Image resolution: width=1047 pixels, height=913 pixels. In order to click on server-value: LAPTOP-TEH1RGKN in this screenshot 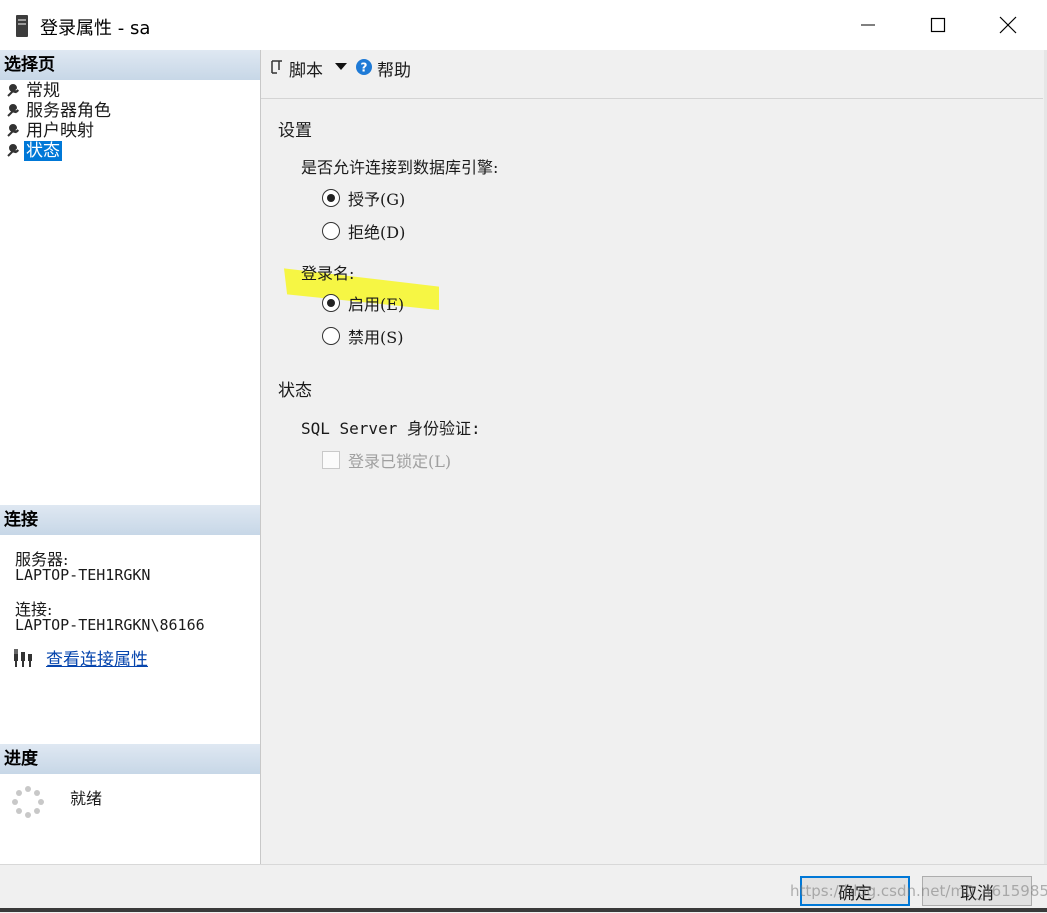, I will do `click(83, 575)`.